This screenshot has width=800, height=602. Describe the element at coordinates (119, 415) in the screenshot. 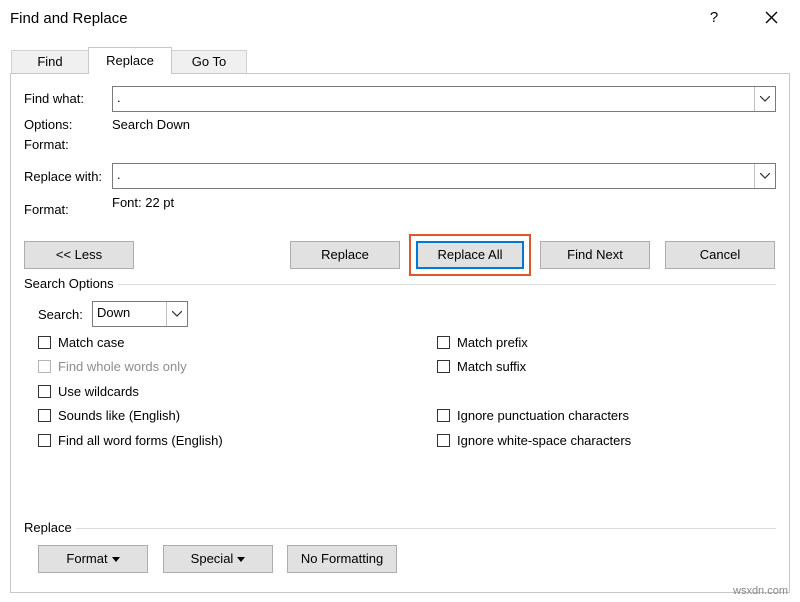

I see `sounds-like-label: Sounds like (English)` at that location.